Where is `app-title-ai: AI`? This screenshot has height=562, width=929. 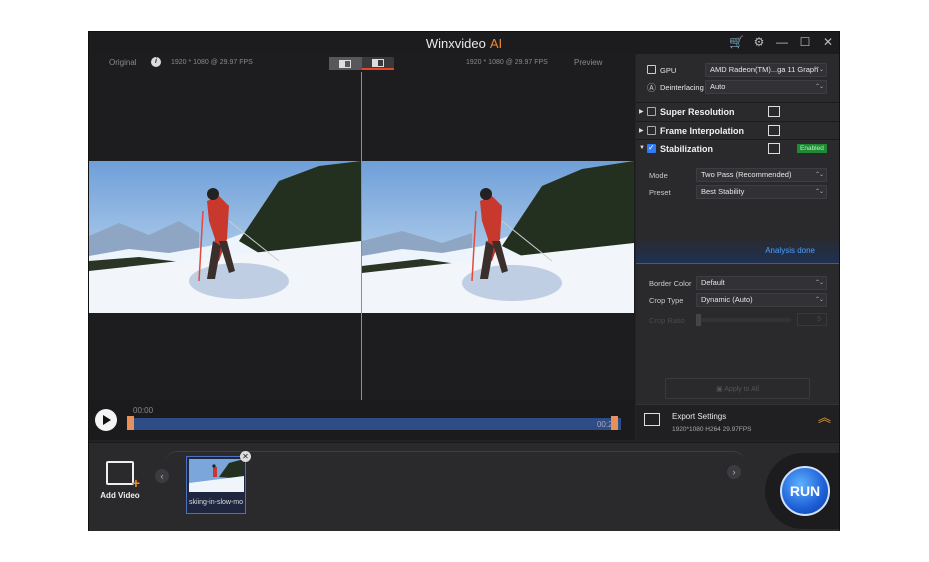 app-title-ai: AI is located at coordinates (496, 43).